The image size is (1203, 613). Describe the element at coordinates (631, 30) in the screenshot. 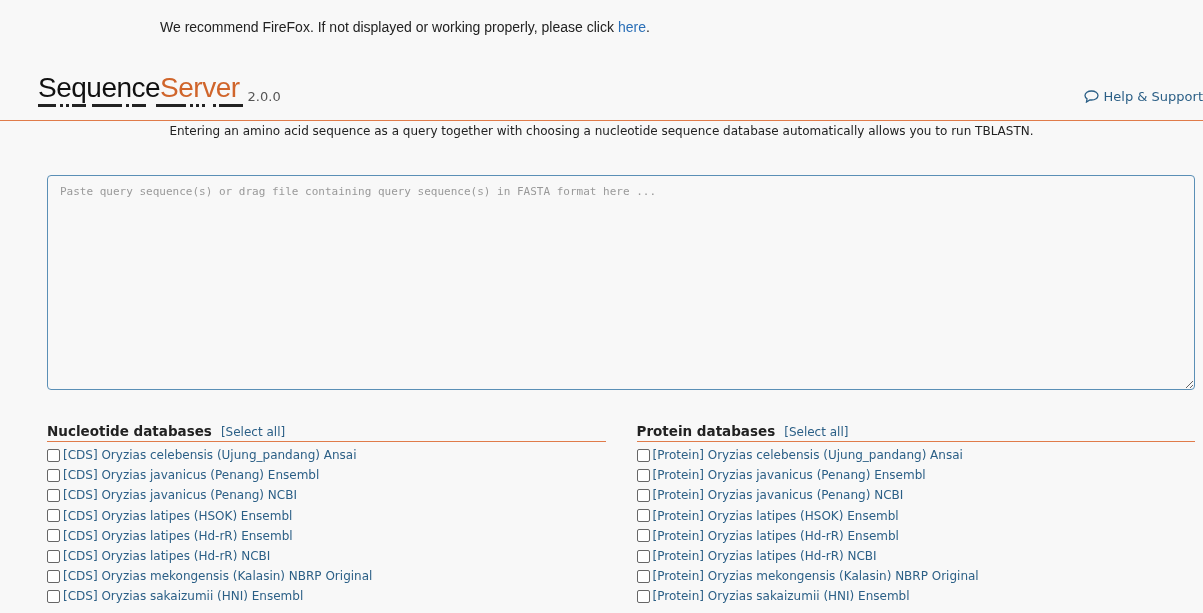

I see `here-link: here` at that location.